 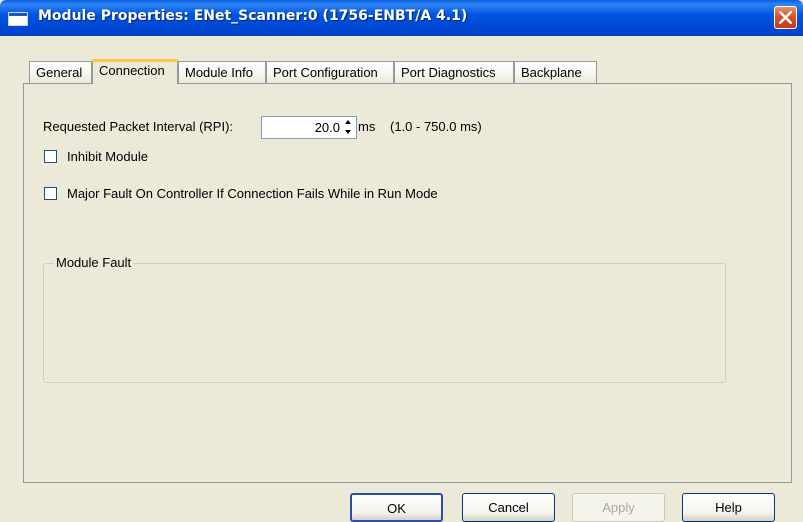 I want to click on tab-general: General, so click(x=60, y=72).